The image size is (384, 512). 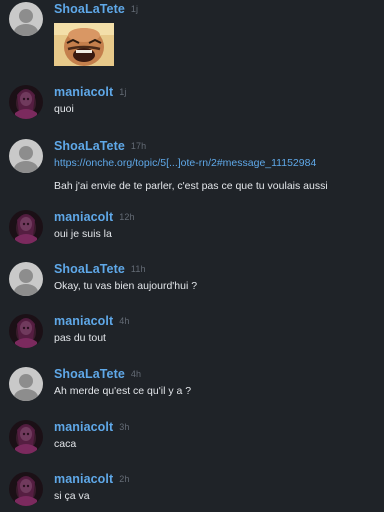 I want to click on username: ShoaLaTete 1j, so click(x=96, y=9).